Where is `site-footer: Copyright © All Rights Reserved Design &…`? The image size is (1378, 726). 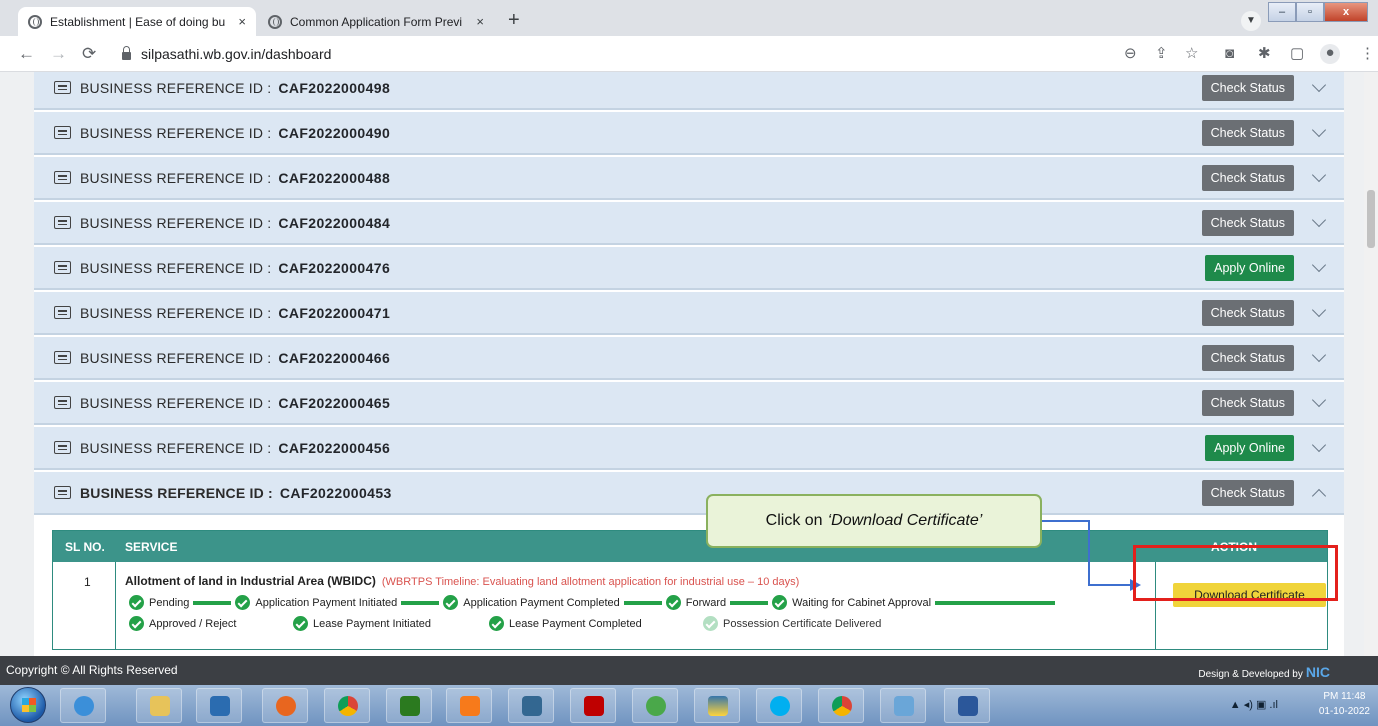 site-footer: Copyright © All Rights Reserved Design &… is located at coordinates (689, 670).